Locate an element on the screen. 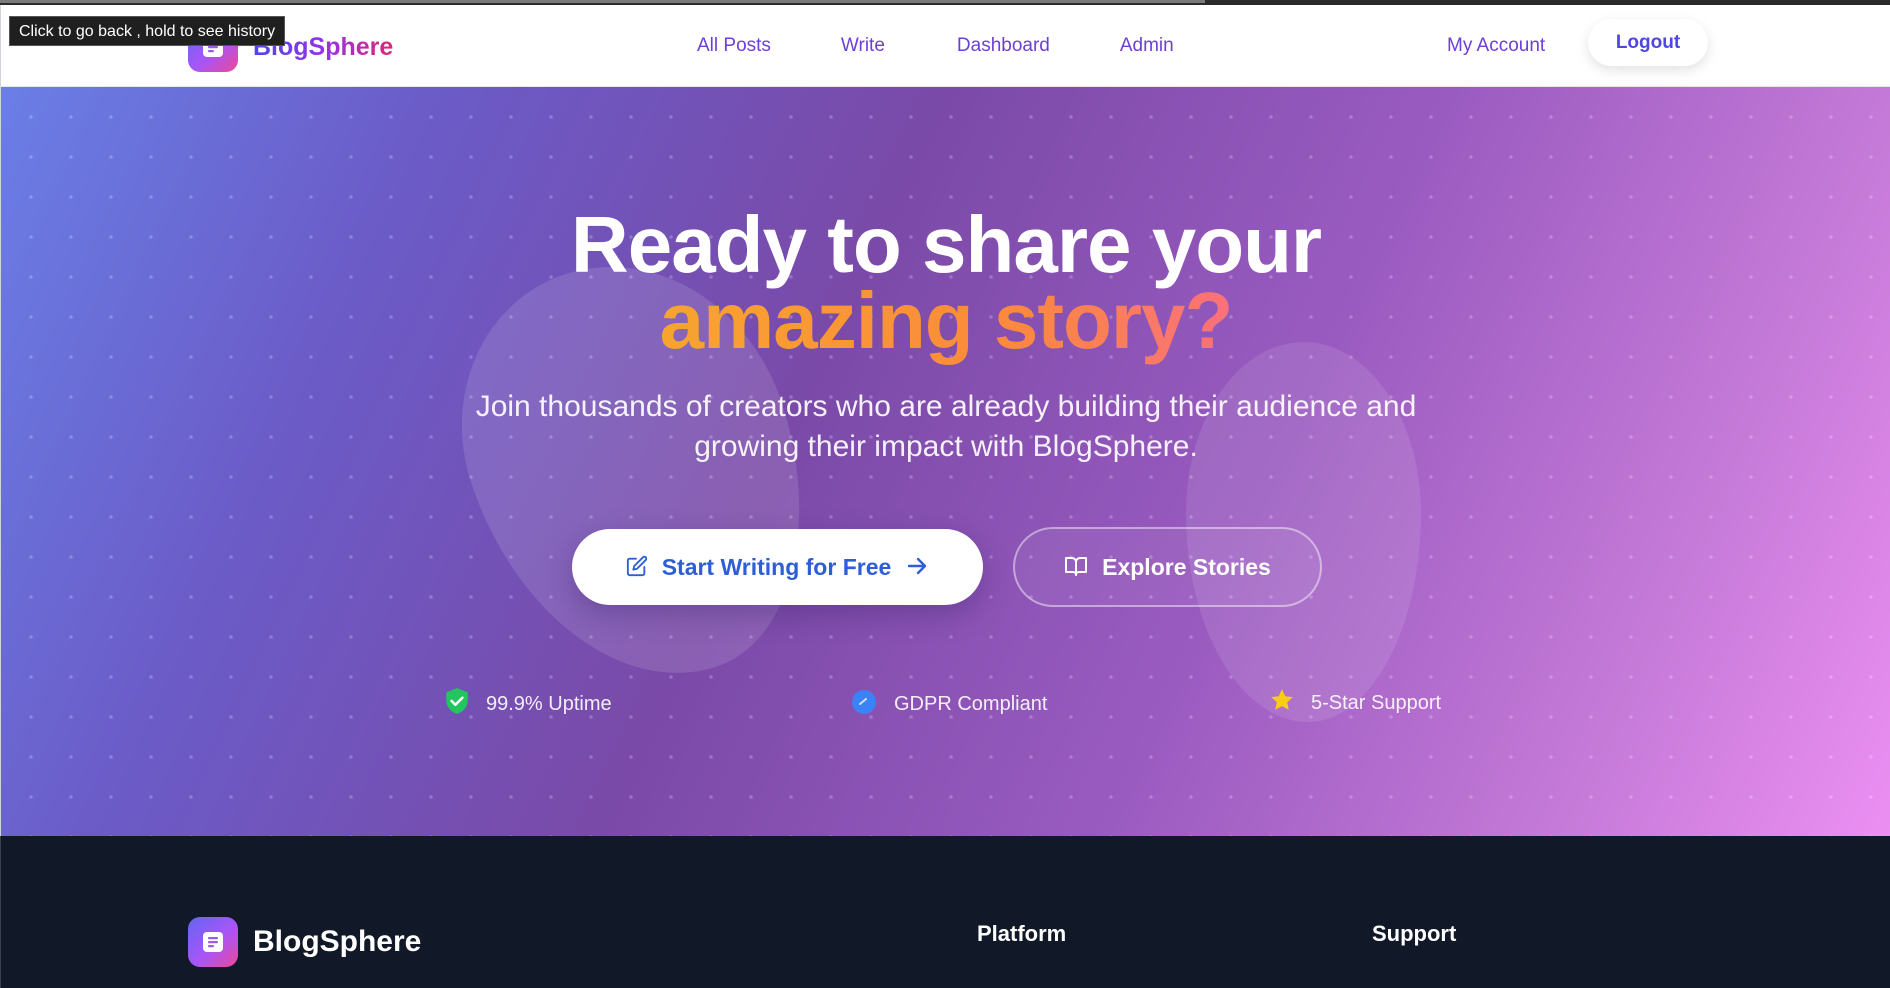  primary-nav: All Posts Write Dashboard Admin is located at coordinates (970, 46).